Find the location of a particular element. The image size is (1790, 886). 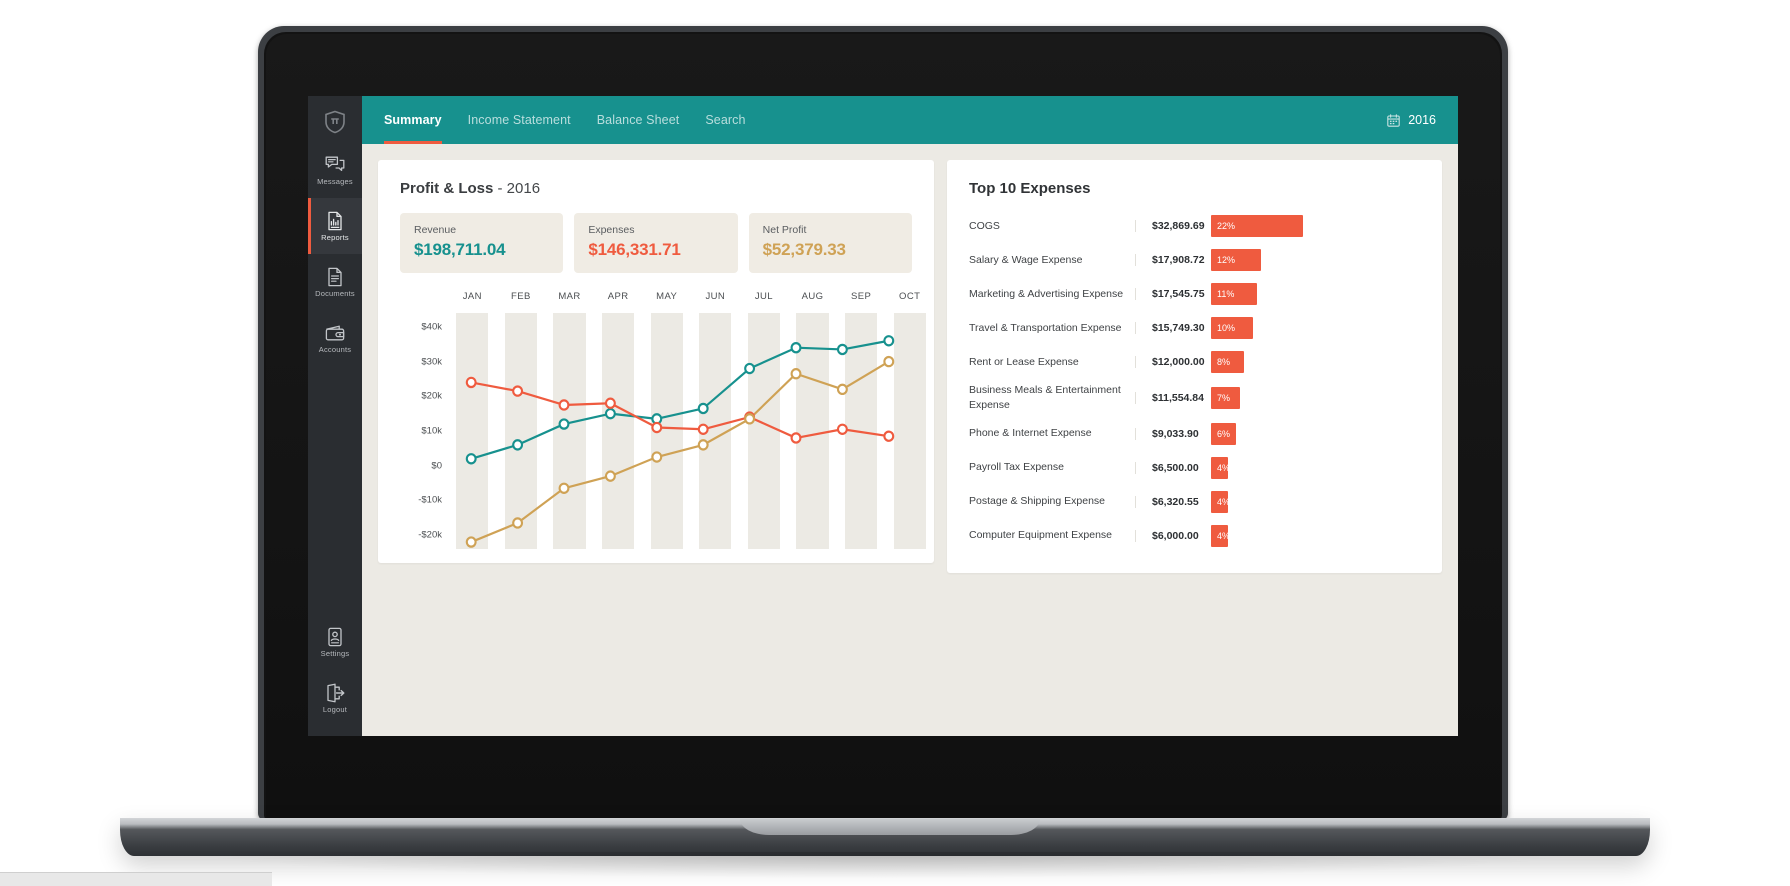

expense-row: Rent or Lease Expense $12,000.00 8% is located at coordinates (1194, 362).